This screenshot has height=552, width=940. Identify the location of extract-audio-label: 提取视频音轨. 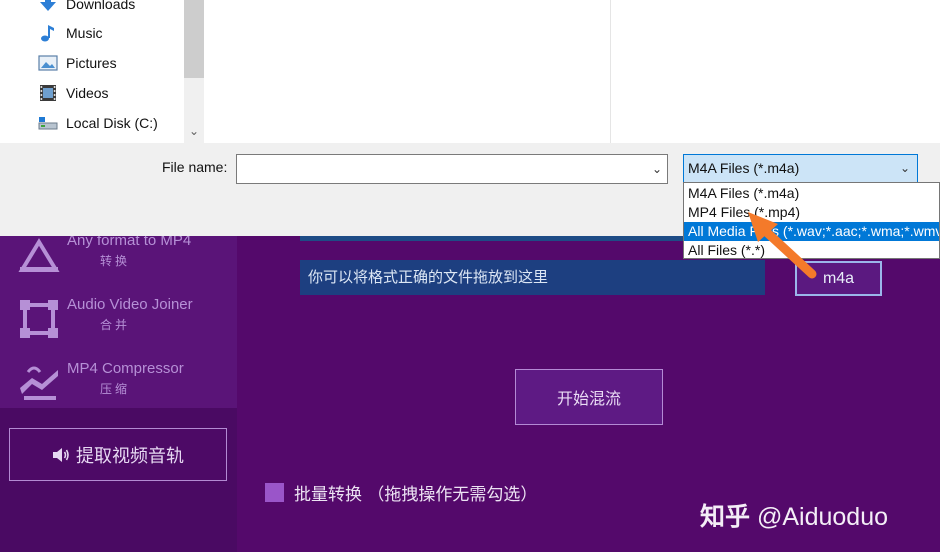
(130, 456).